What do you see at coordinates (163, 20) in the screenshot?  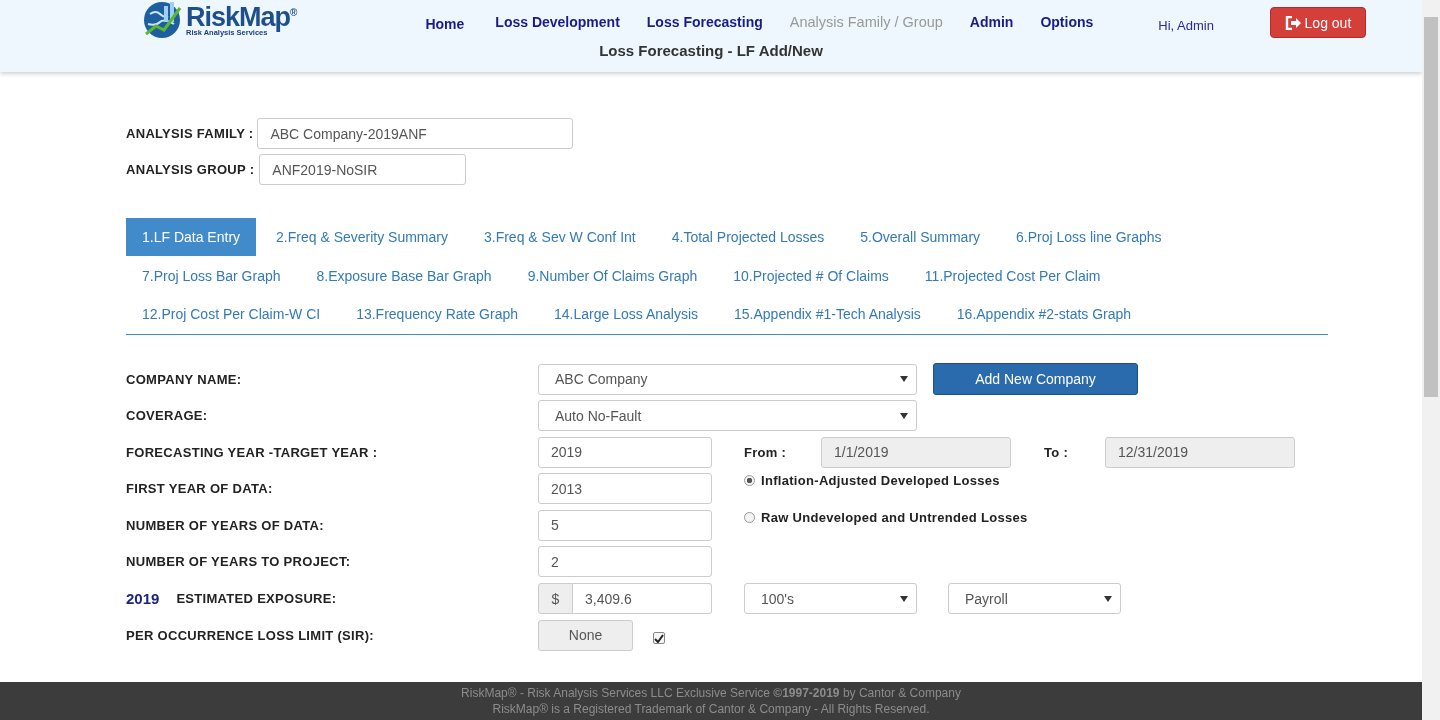 I see `globe-chart-icon` at bounding box center [163, 20].